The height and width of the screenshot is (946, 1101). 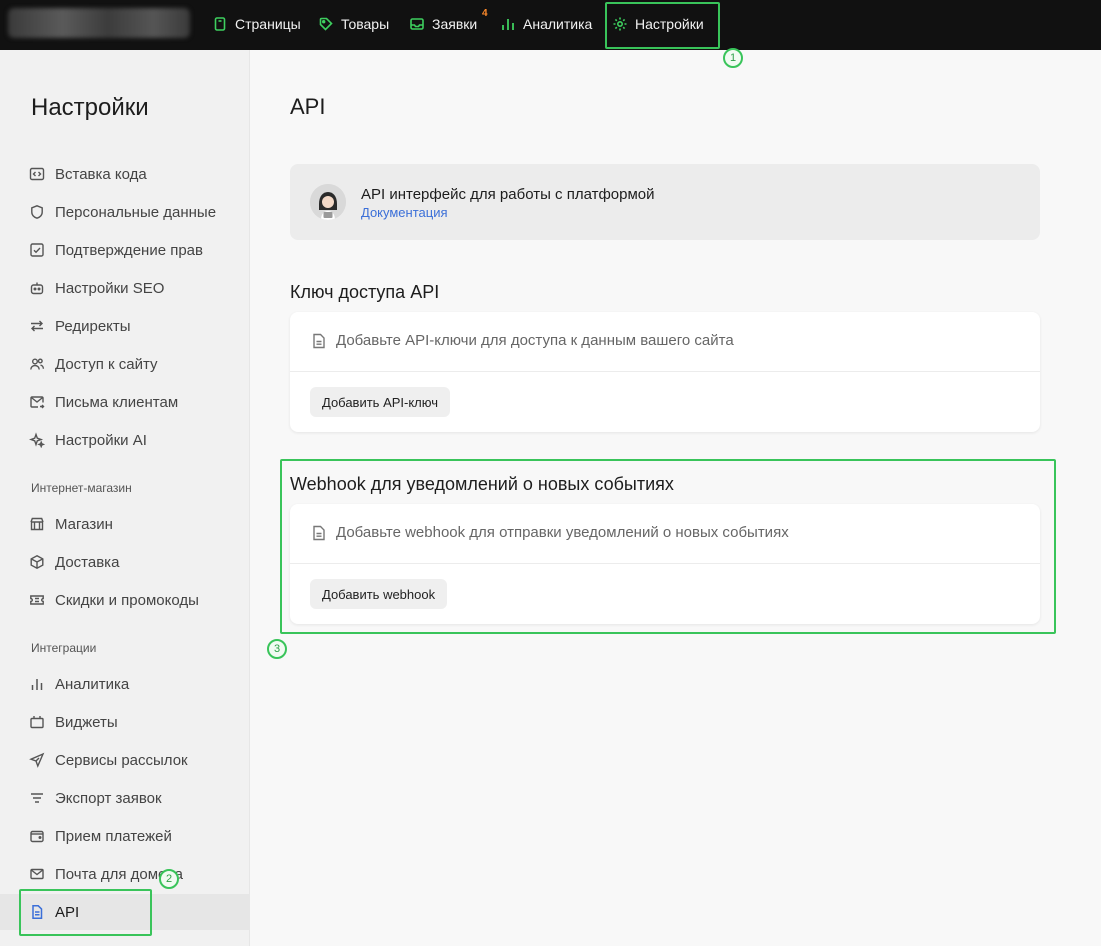 What do you see at coordinates (37, 326) in the screenshot?
I see `swap-arrows-icon` at bounding box center [37, 326].